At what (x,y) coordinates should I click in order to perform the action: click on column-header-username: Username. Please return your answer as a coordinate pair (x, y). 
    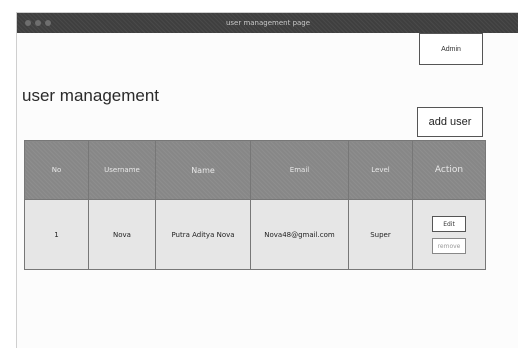
    Looking at the image, I should click on (122, 170).